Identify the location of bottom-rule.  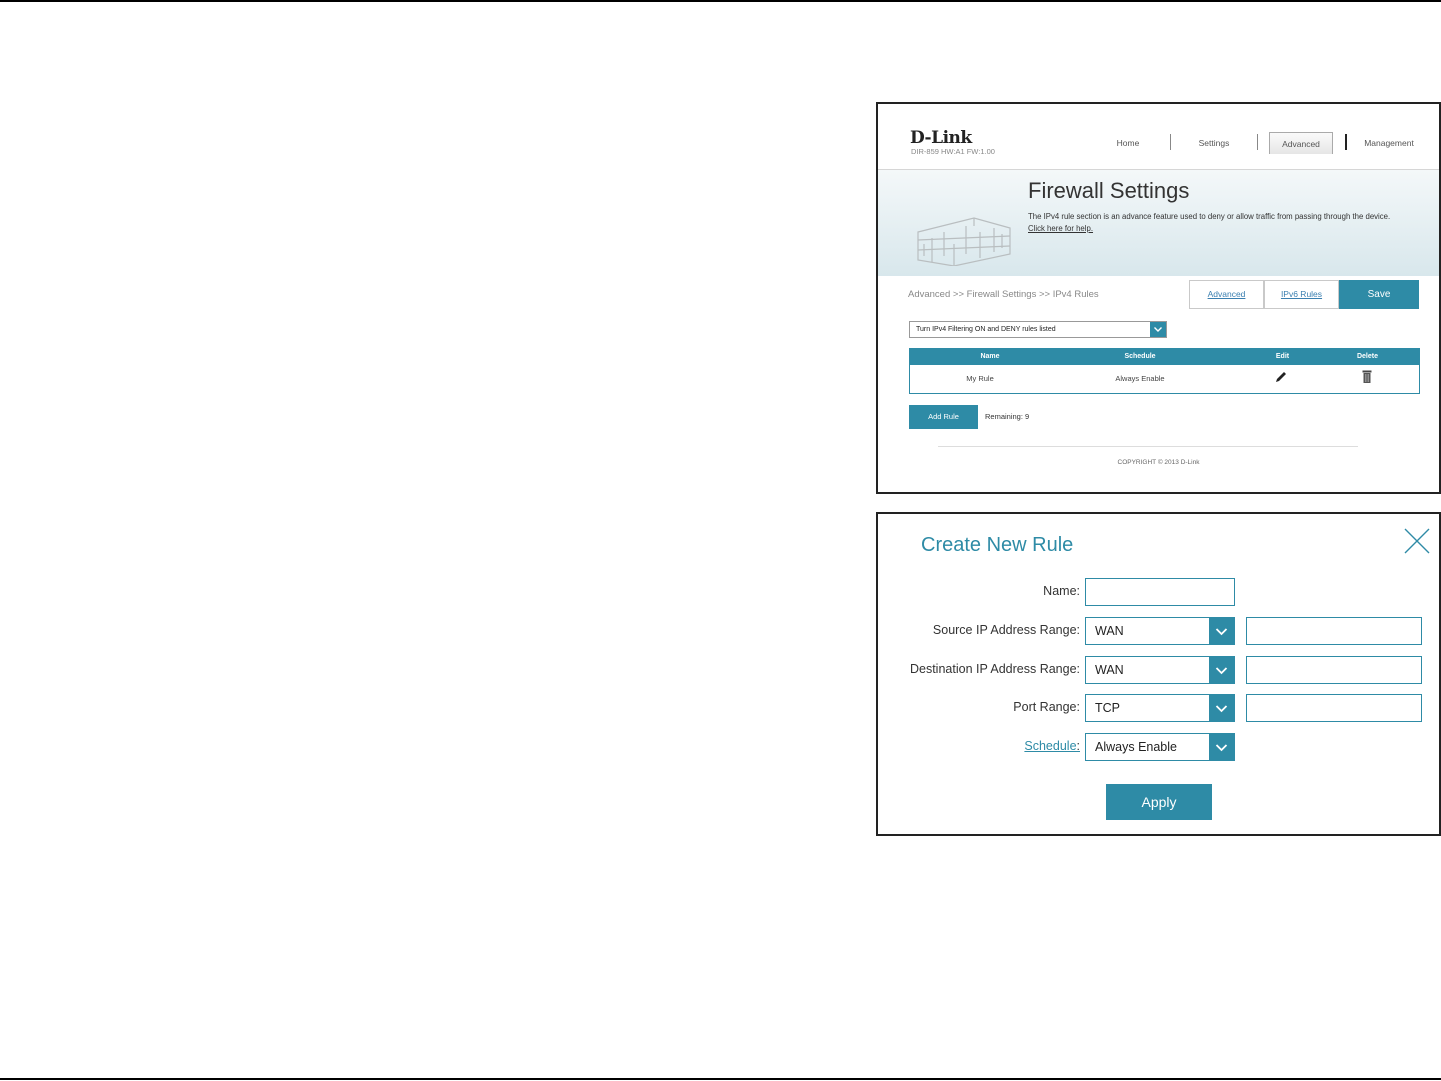
(720, 1079).